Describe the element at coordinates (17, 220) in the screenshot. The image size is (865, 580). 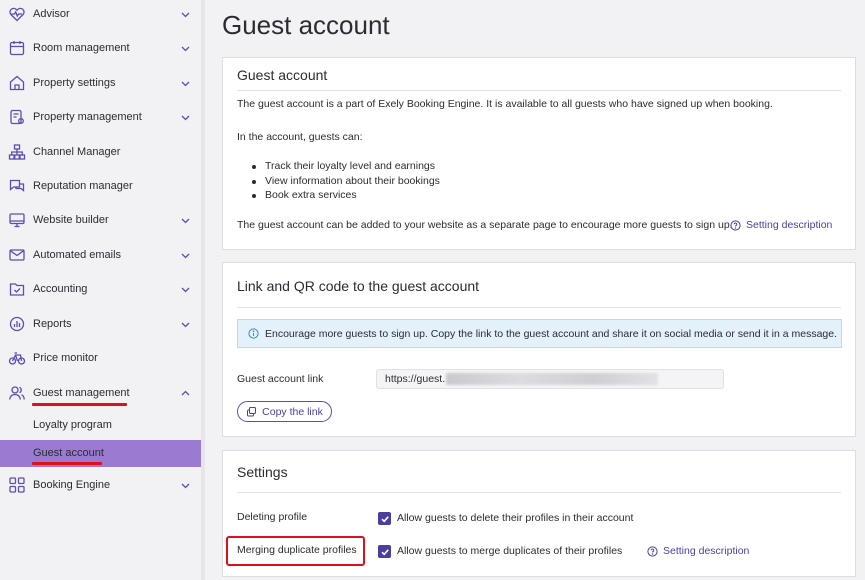
I see `monitor-icon` at that location.